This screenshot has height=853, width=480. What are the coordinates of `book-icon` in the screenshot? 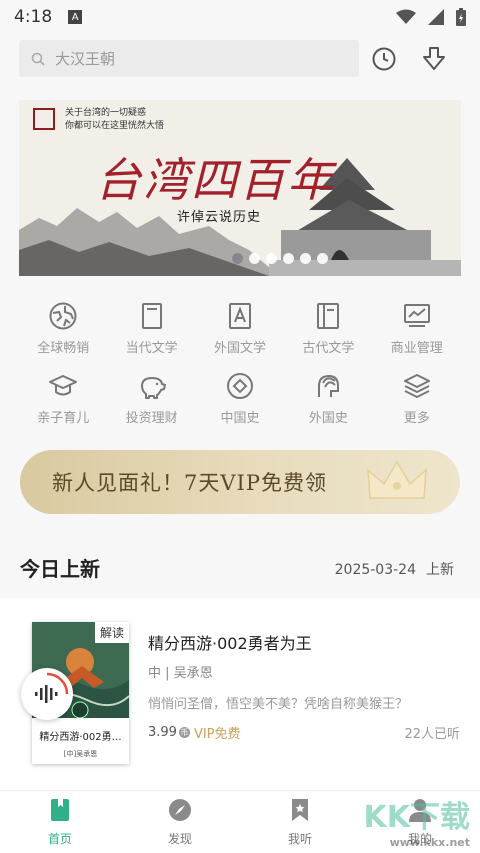 It's located at (152, 316).